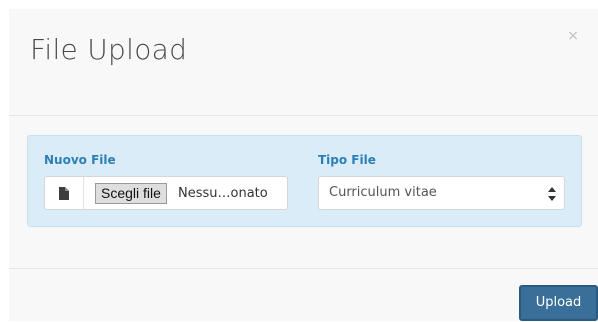  Describe the element at coordinates (109, 49) in the screenshot. I see `modal-title: File Upload` at that location.